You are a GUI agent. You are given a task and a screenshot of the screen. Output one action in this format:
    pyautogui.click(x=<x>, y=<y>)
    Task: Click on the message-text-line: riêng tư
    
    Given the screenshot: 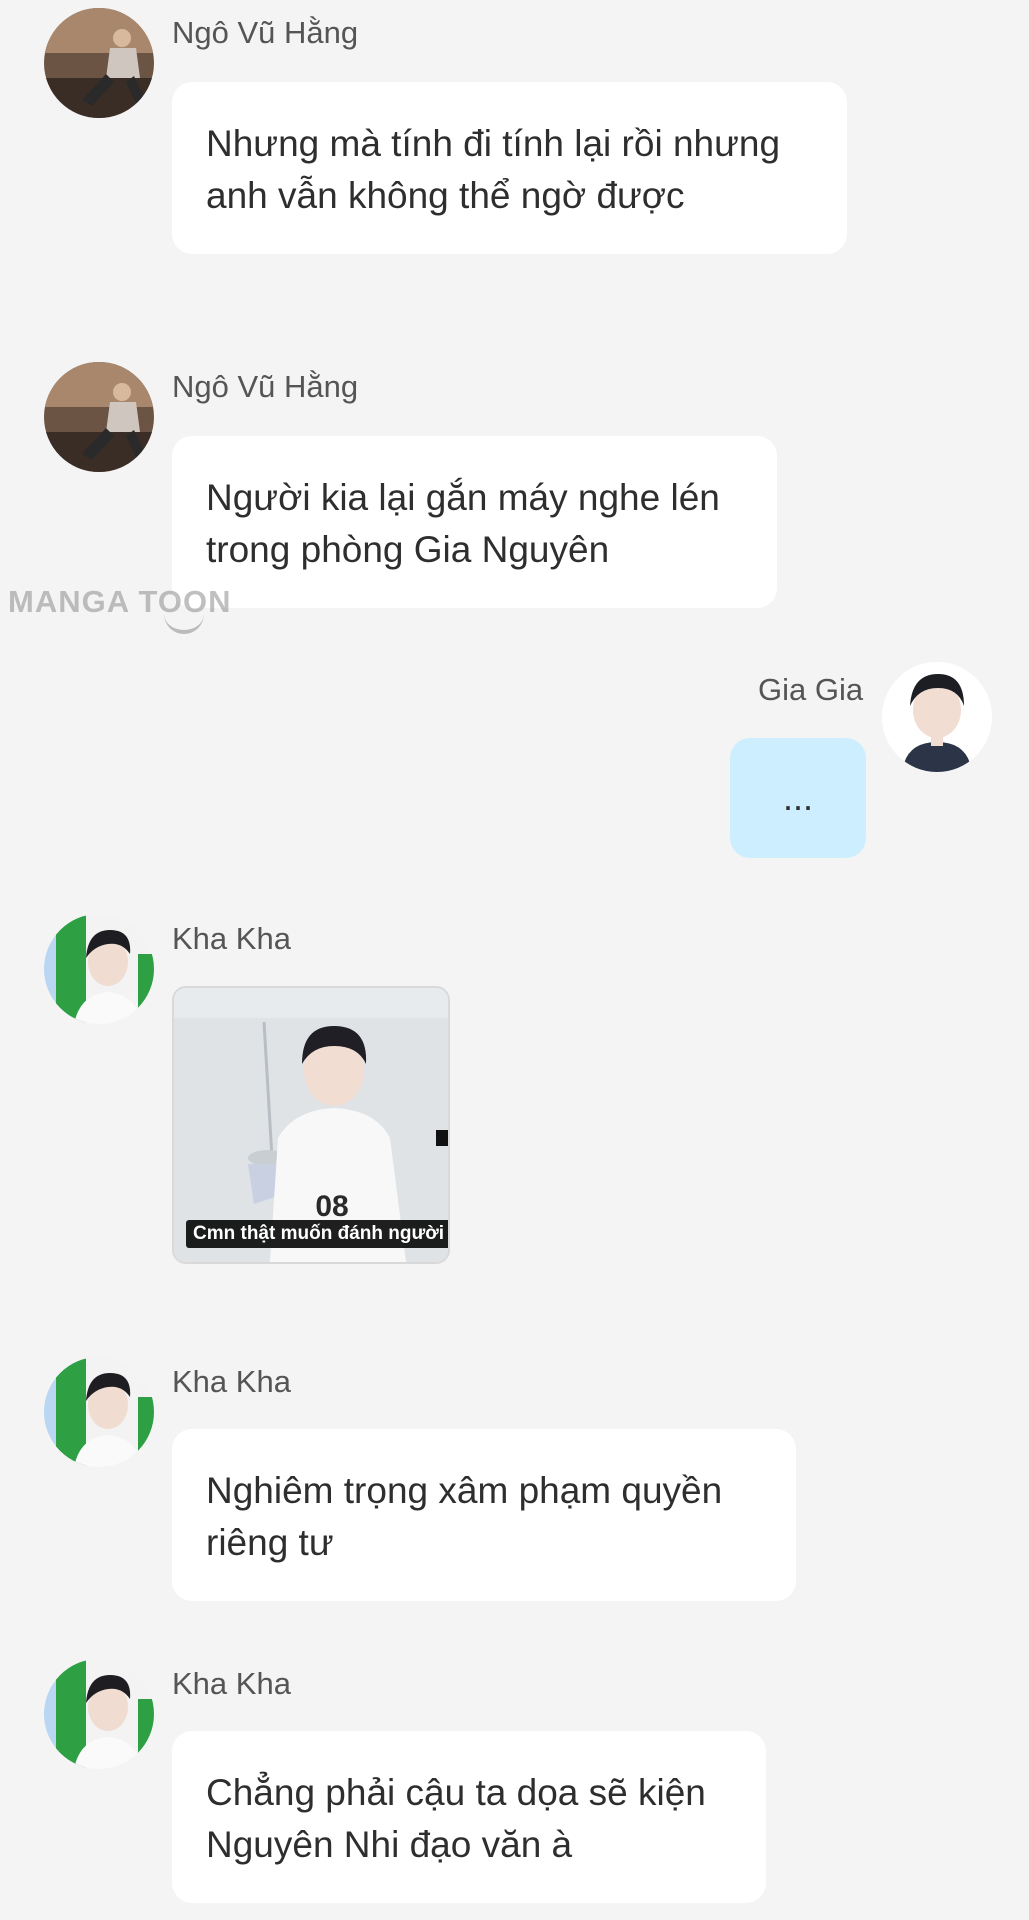 What is the action you would take?
    pyautogui.click(x=270, y=1542)
    